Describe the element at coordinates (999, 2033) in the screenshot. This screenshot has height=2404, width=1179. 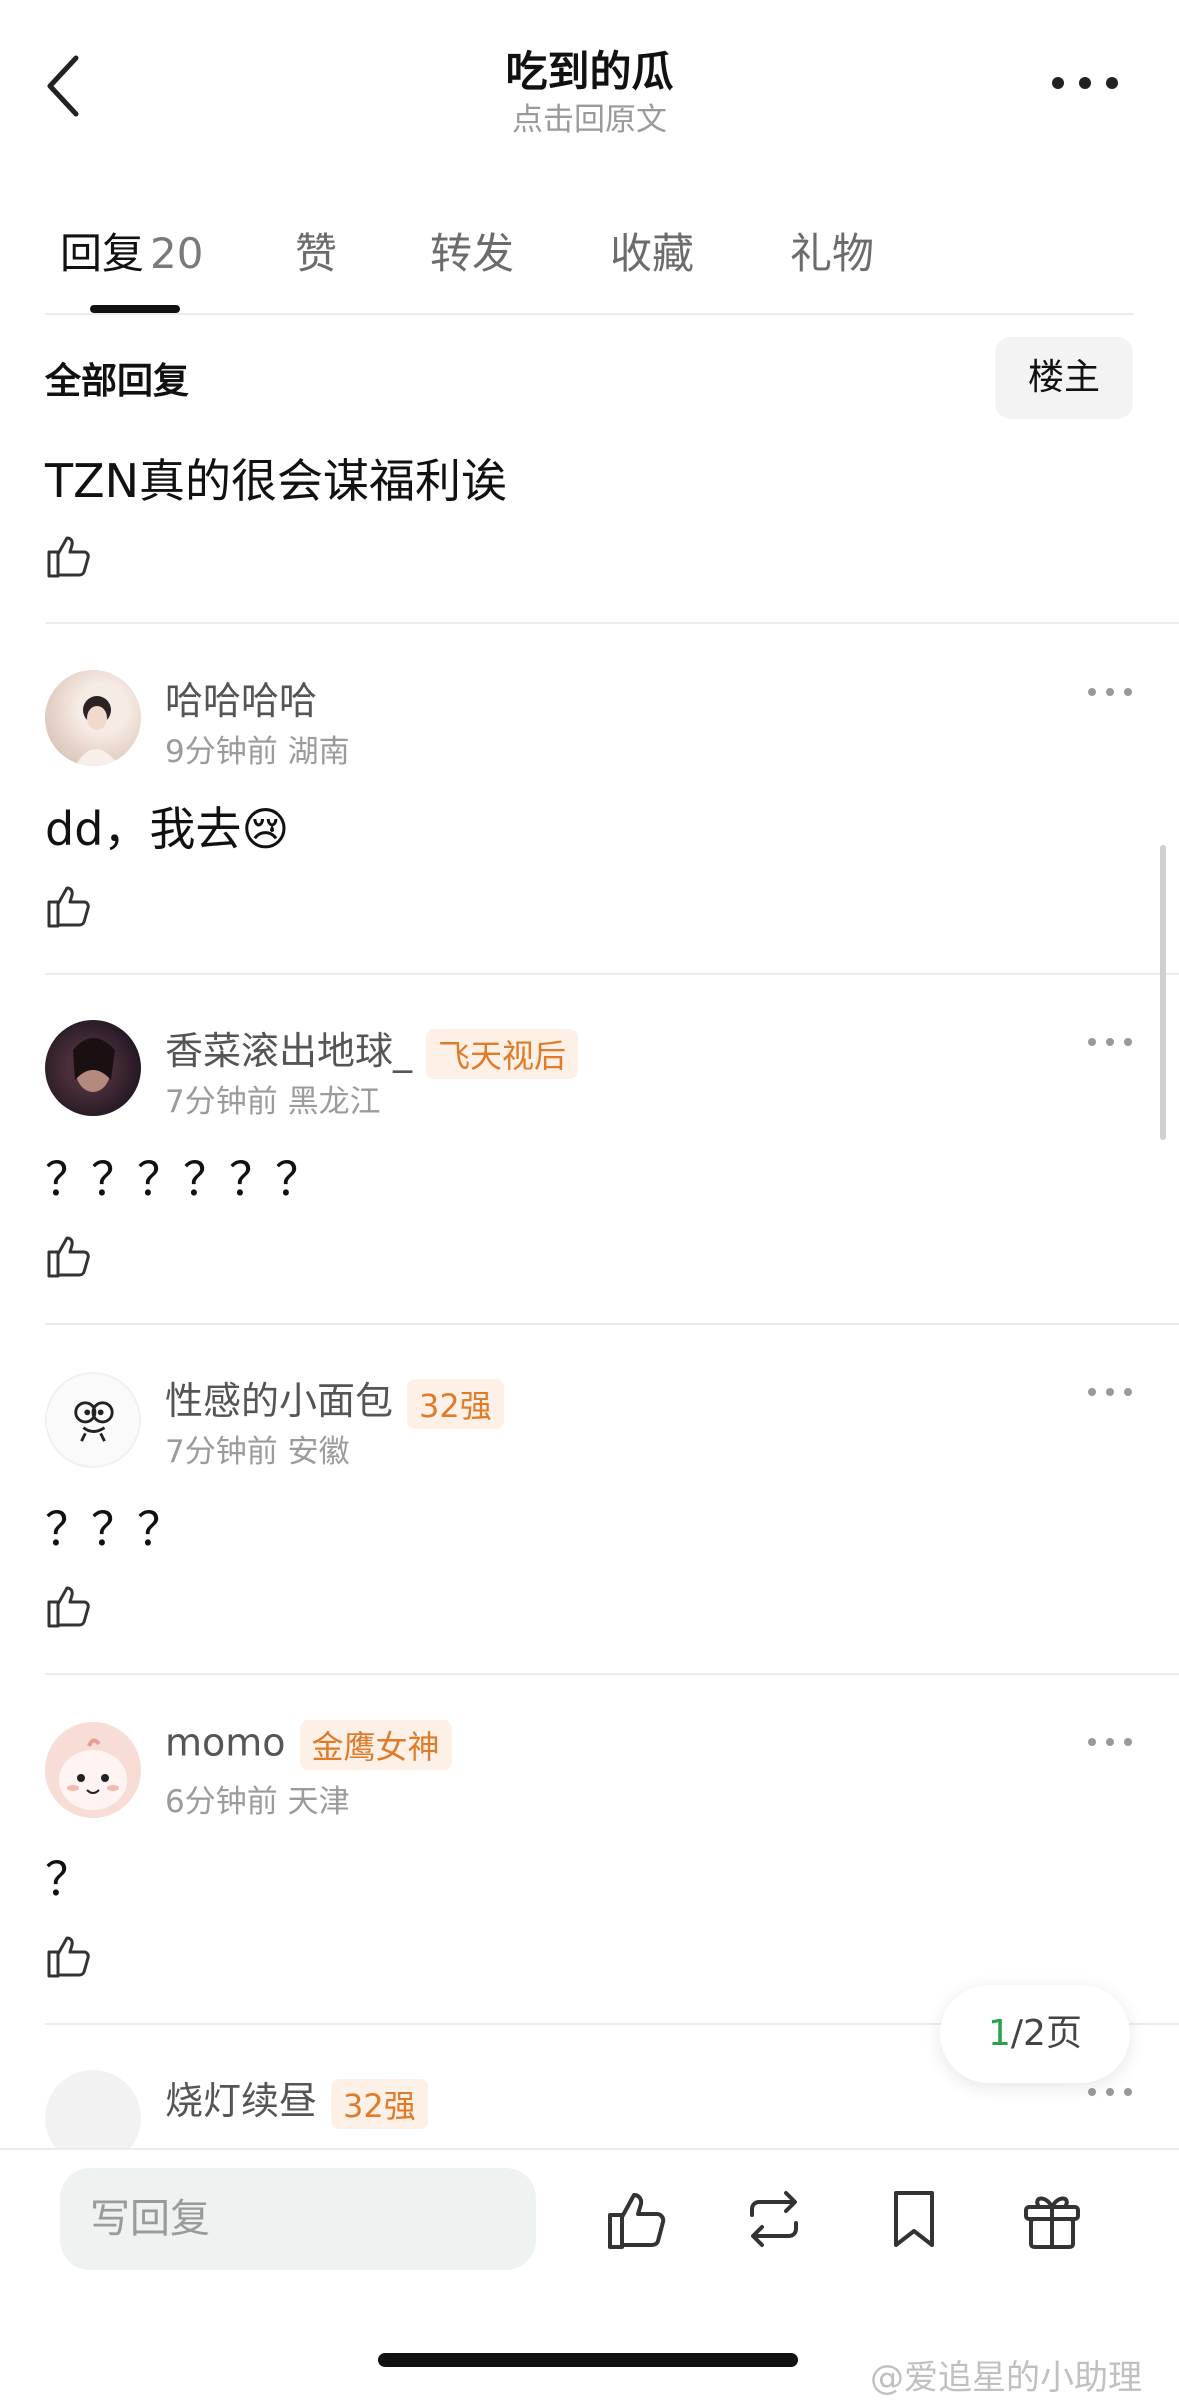
I see `current-page: 1` at that location.